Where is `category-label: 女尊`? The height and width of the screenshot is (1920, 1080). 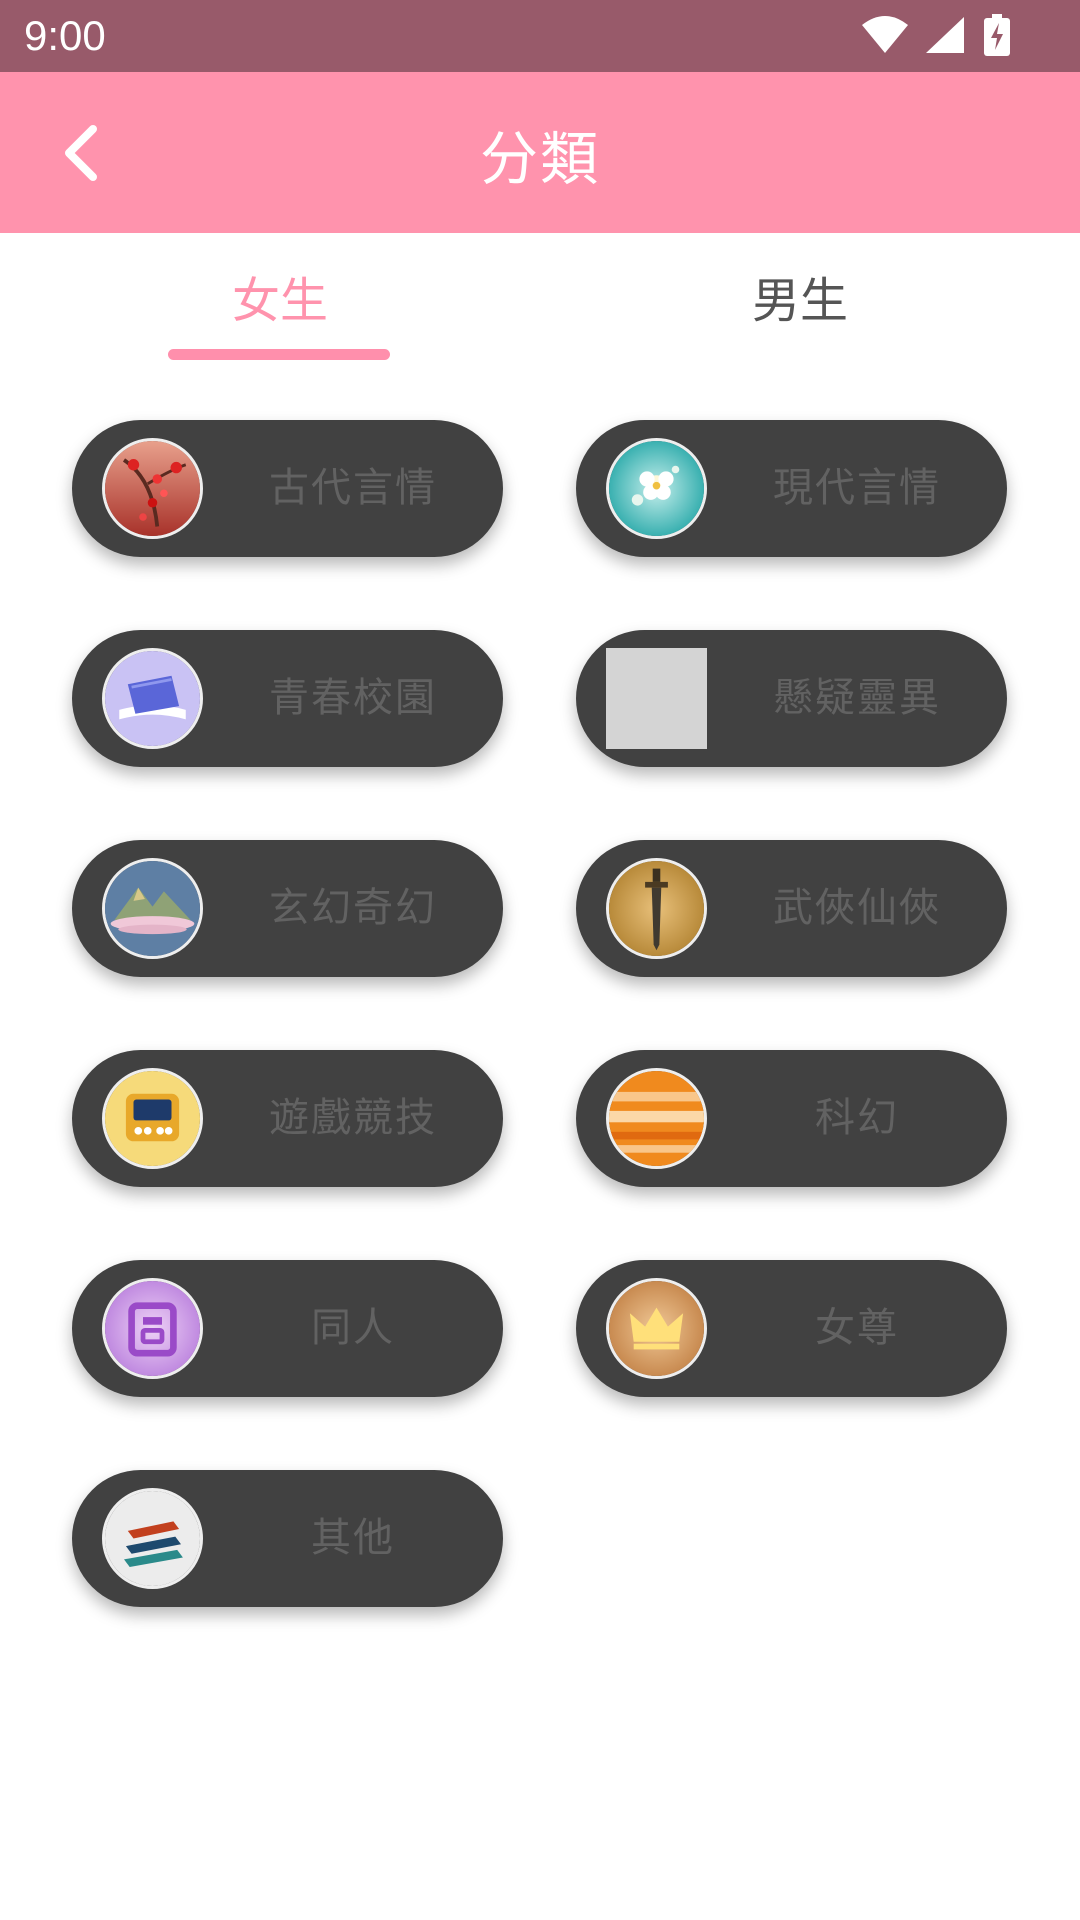 category-label: 女尊 is located at coordinates (857, 1328).